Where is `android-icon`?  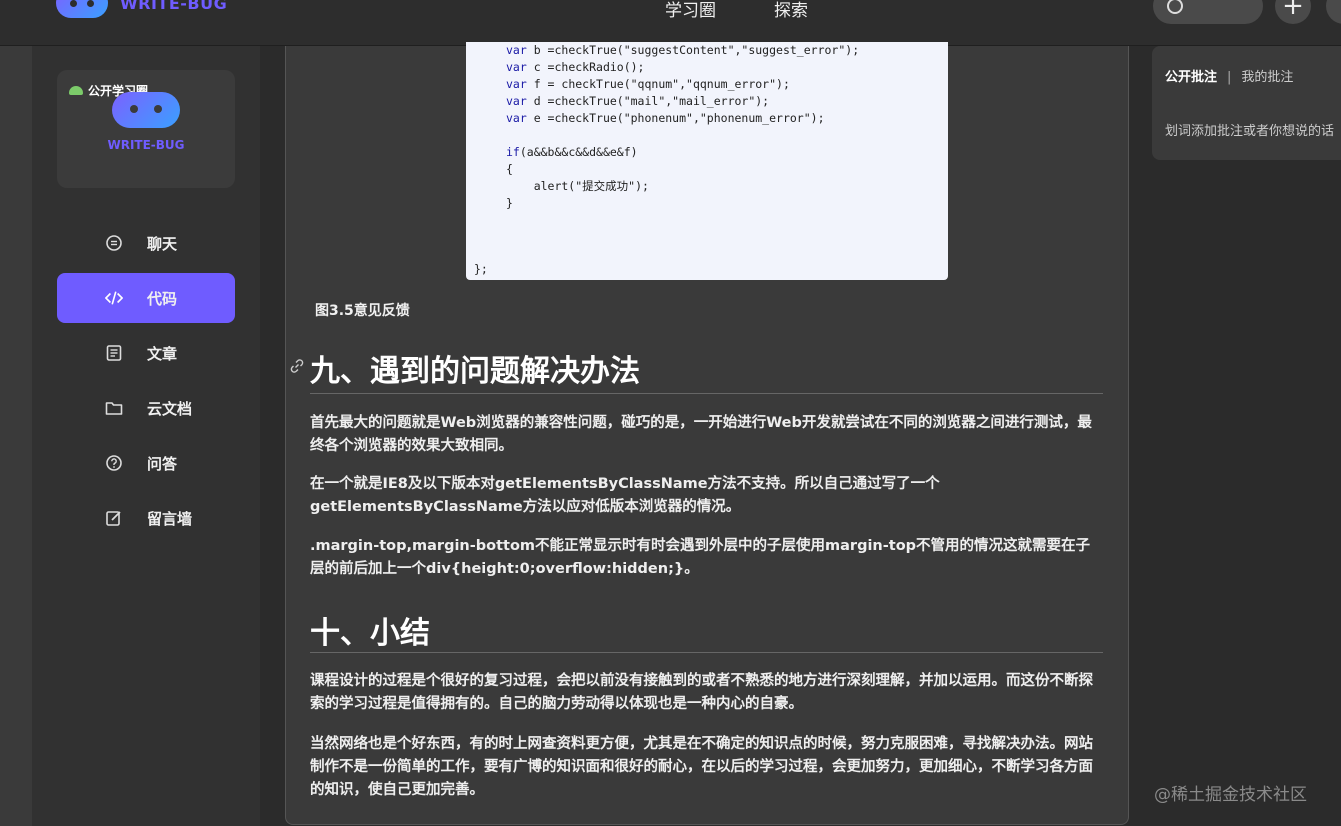
android-icon is located at coordinates (76, 90).